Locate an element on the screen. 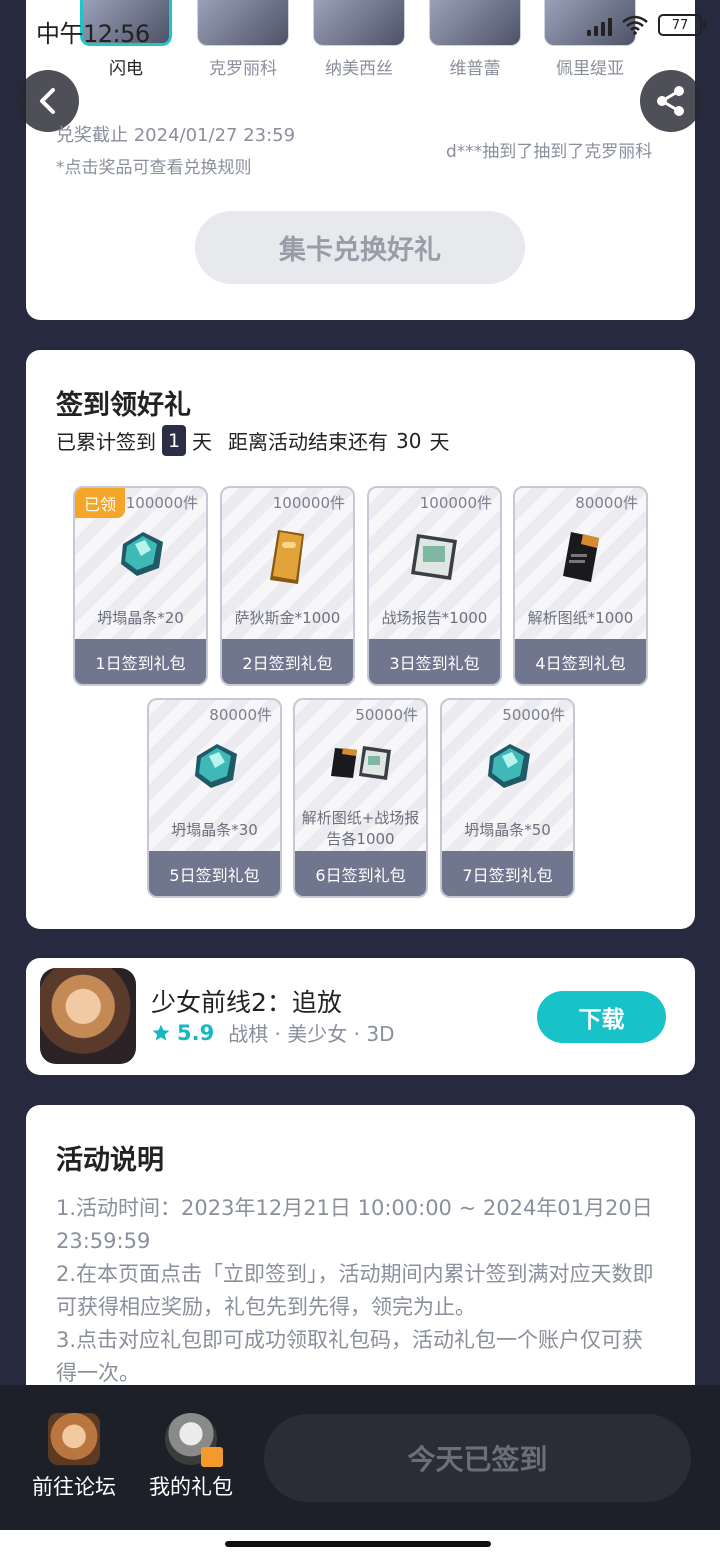 The height and width of the screenshot is (1560, 720). share-icon is located at coordinates (670, 101).